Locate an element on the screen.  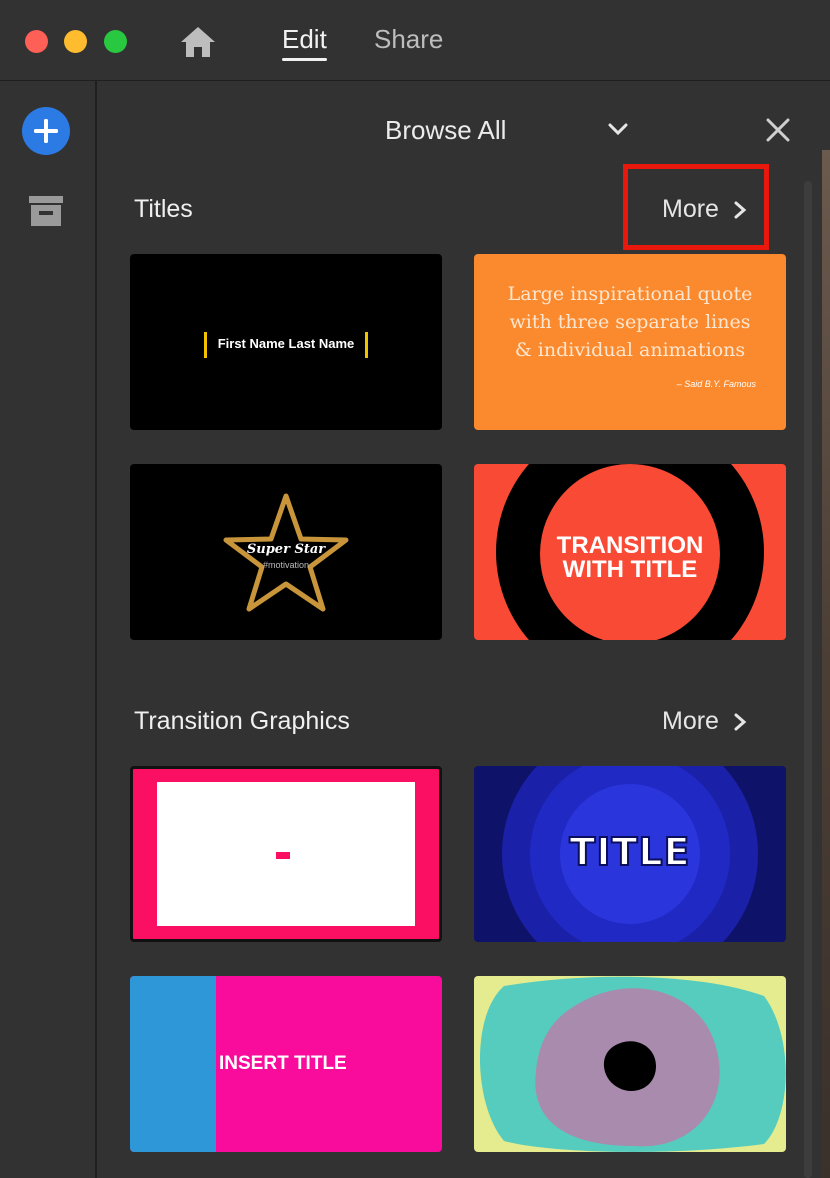
transition-title-line-2: WITH TITLE is located at coordinates (630, 569).